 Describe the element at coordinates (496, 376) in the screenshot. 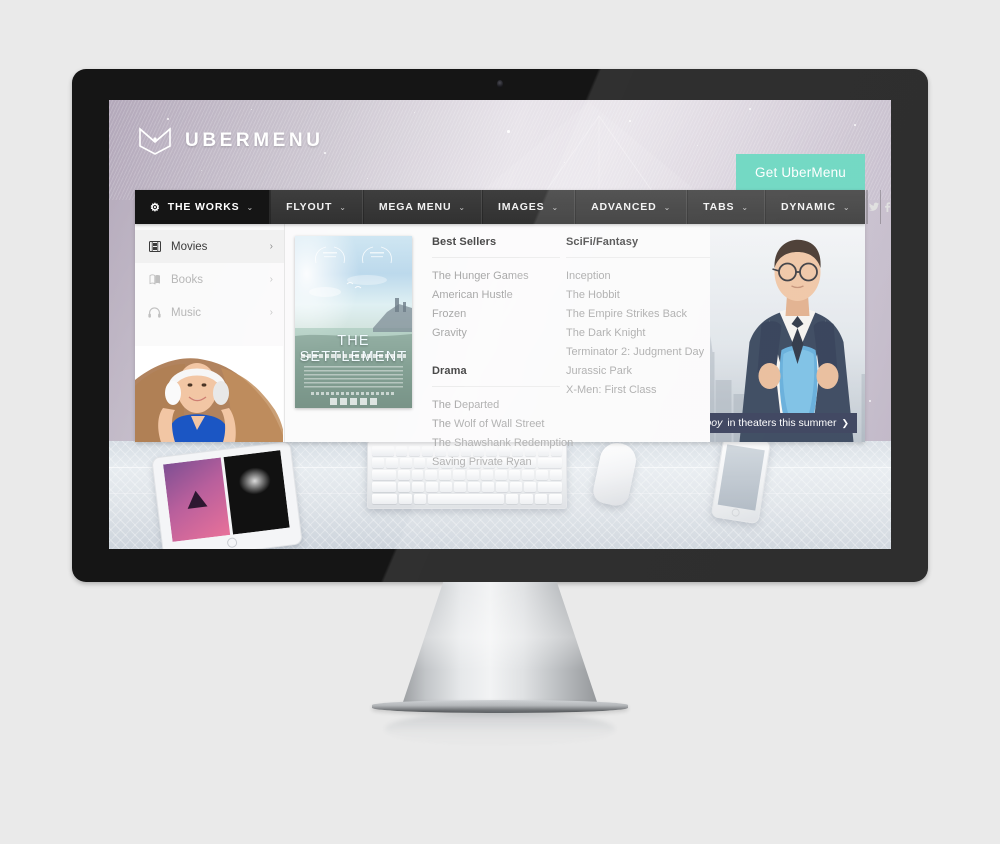

I see `column-heading: Drama` at that location.